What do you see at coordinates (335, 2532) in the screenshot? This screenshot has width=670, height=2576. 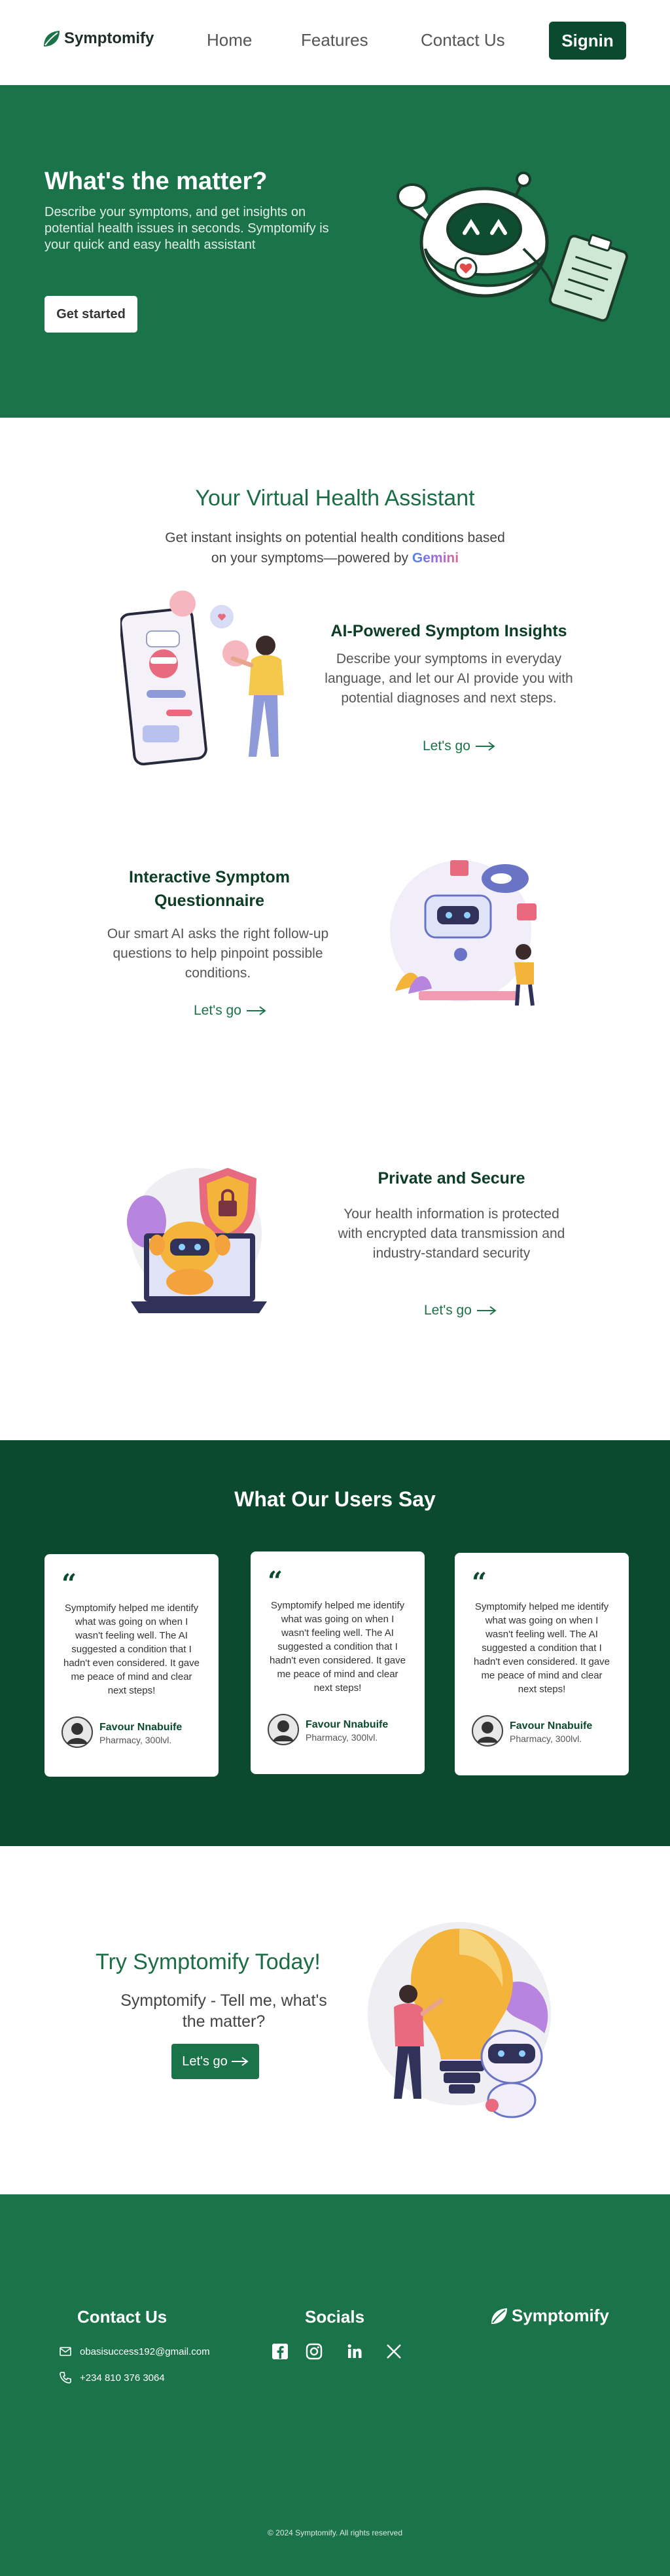 I see `copyright-text: © 2024 Symptomify. All rights reserved` at bounding box center [335, 2532].